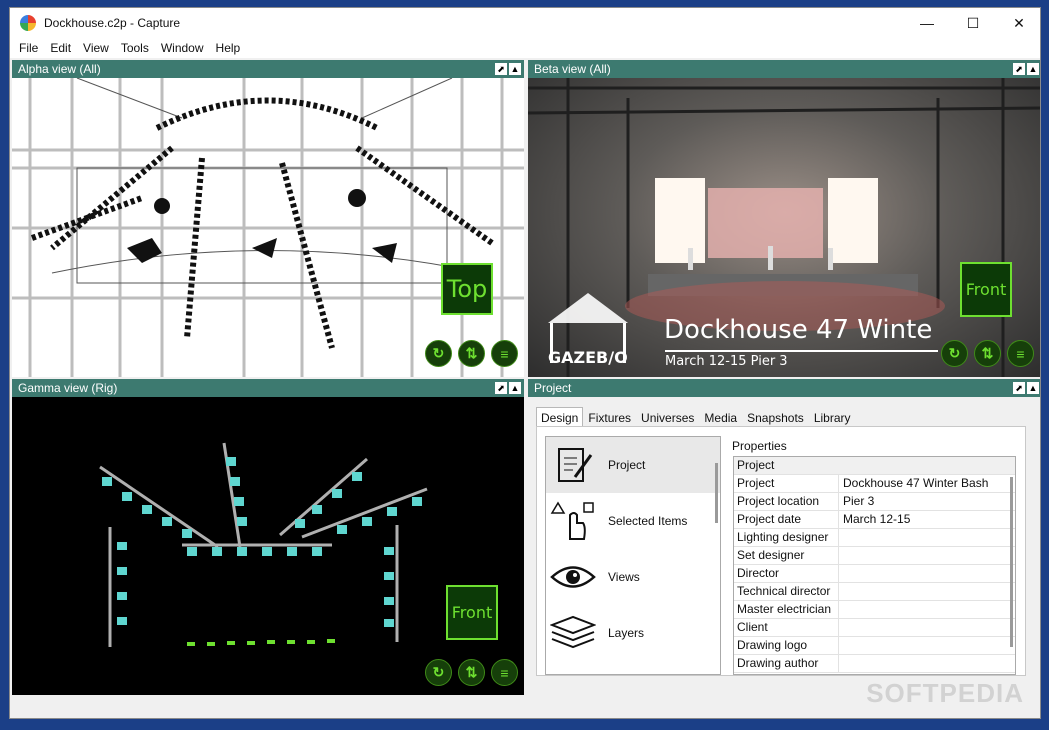 The image size is (1049, 730). Describe the element at coordinates (874, 574) in the screenshot. I see `prop-row: Director` at that location.